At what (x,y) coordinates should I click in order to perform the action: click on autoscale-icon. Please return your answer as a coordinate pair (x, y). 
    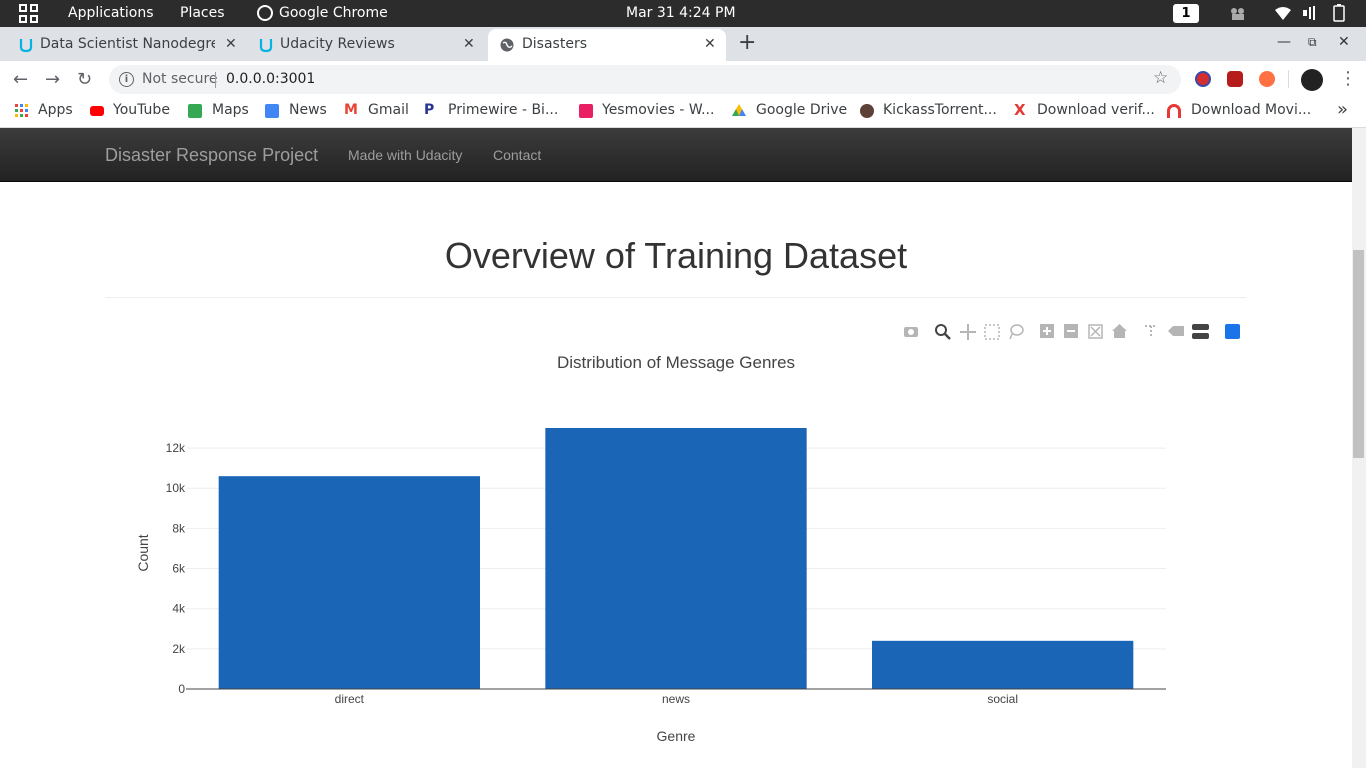
    Looking at the image, I should click on (1095, 331).